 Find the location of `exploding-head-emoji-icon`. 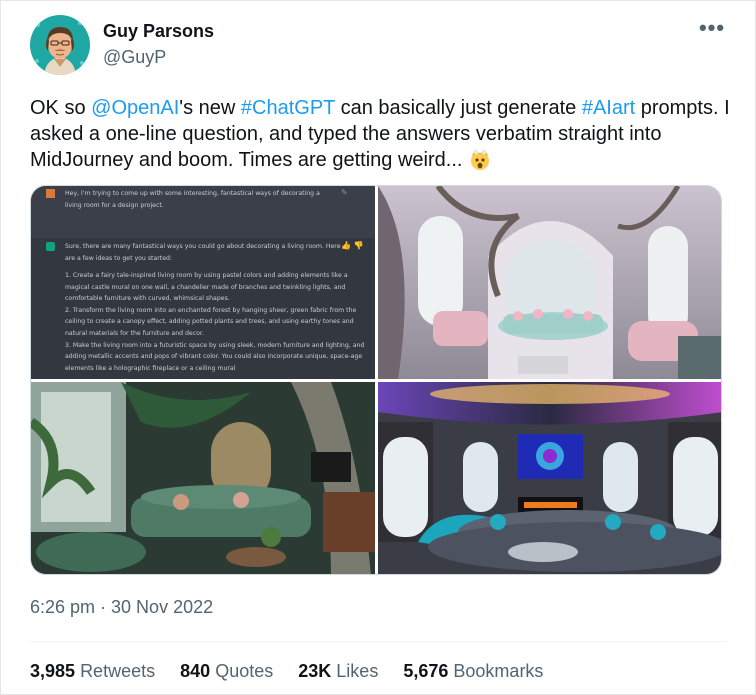

exploding-head-emoji-icon is located at coordinates (480, 159).